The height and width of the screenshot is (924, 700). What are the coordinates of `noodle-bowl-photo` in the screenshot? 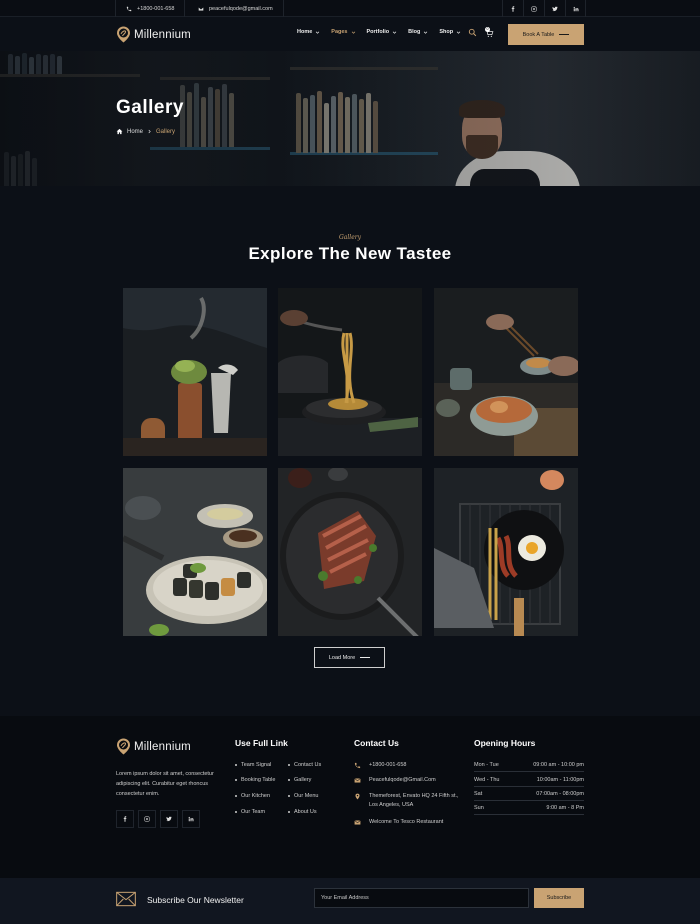 It's located at (506, 372).